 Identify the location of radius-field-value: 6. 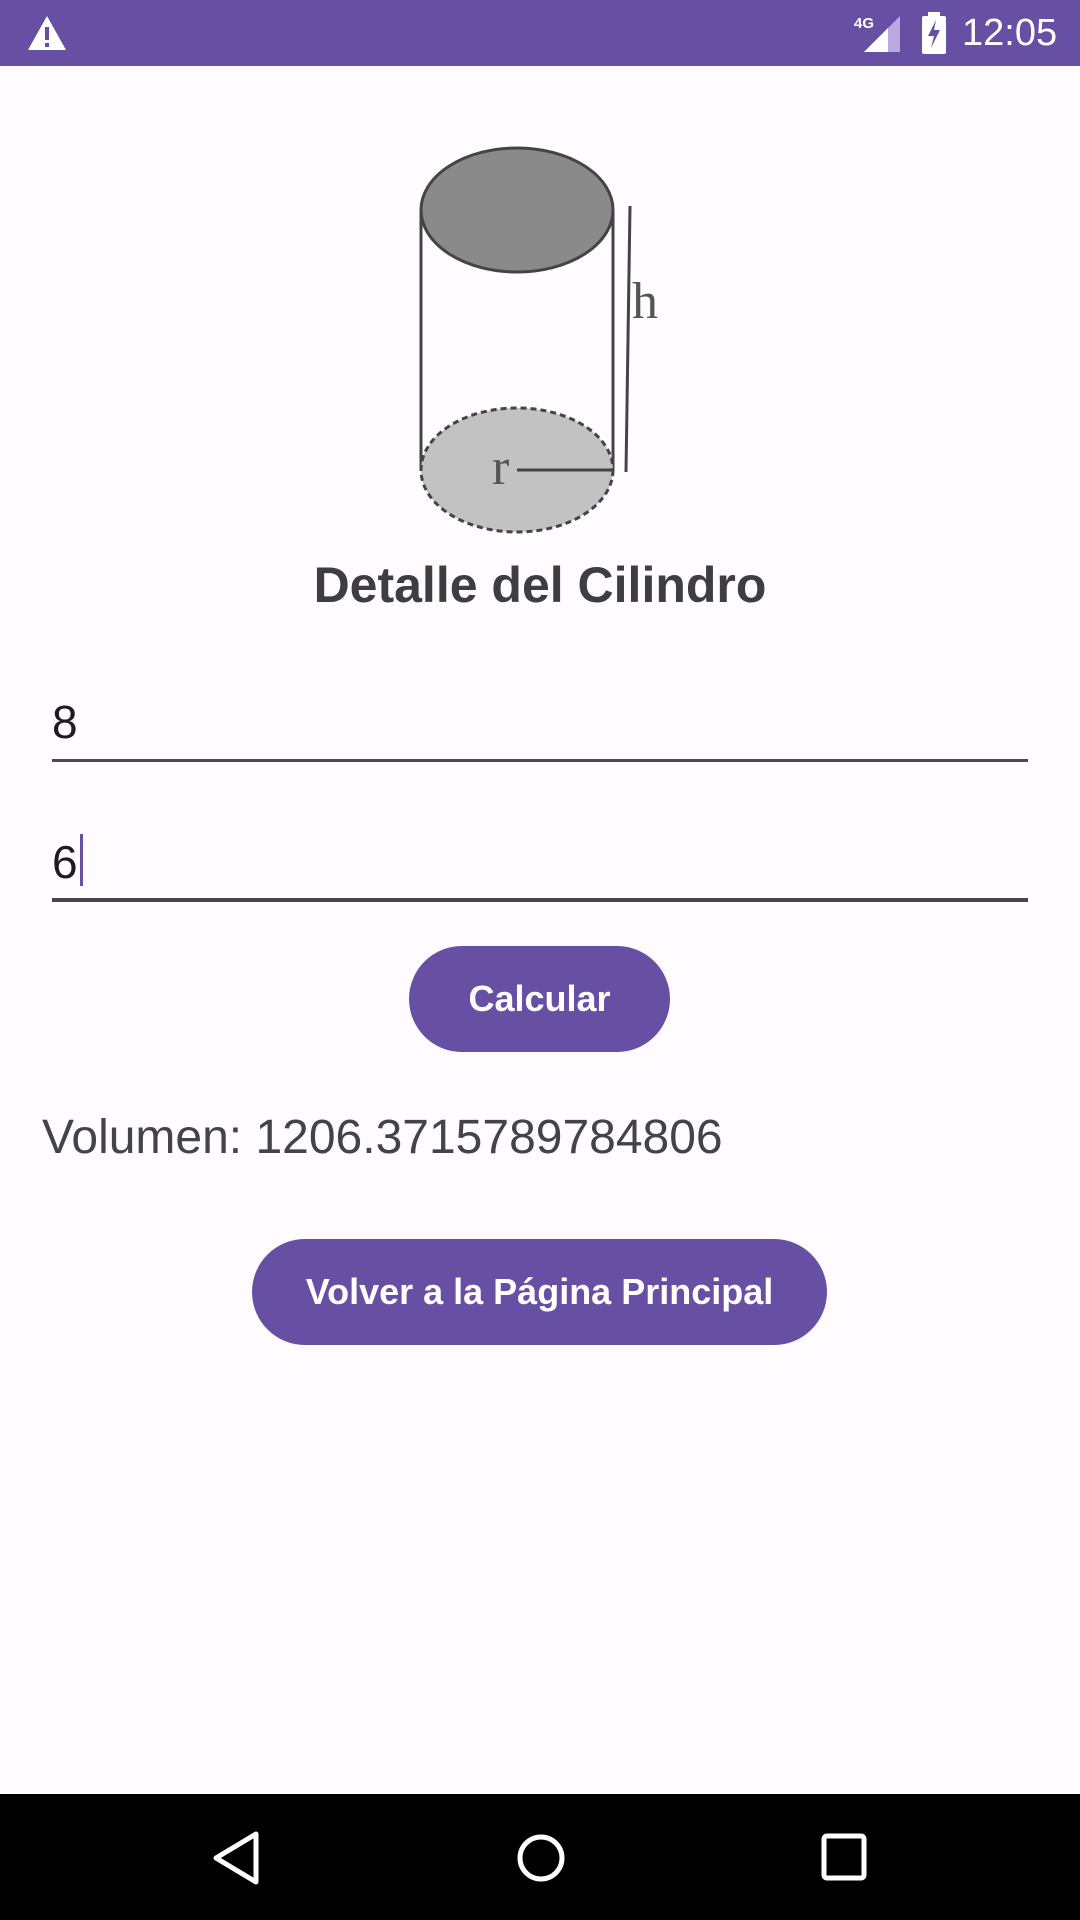
(67, 862).